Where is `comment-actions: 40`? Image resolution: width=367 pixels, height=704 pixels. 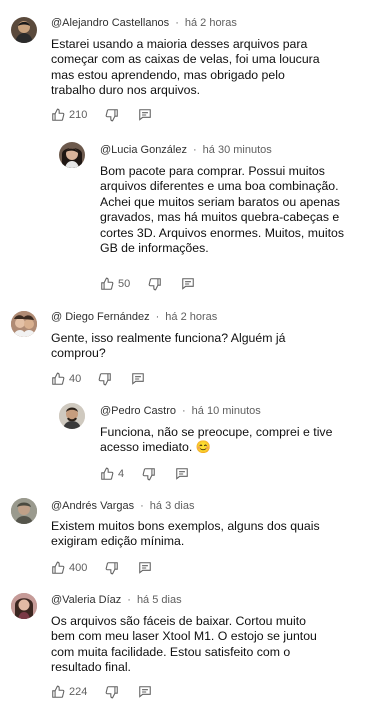 comment-actions: 40 is located at coordinates (111, 380).